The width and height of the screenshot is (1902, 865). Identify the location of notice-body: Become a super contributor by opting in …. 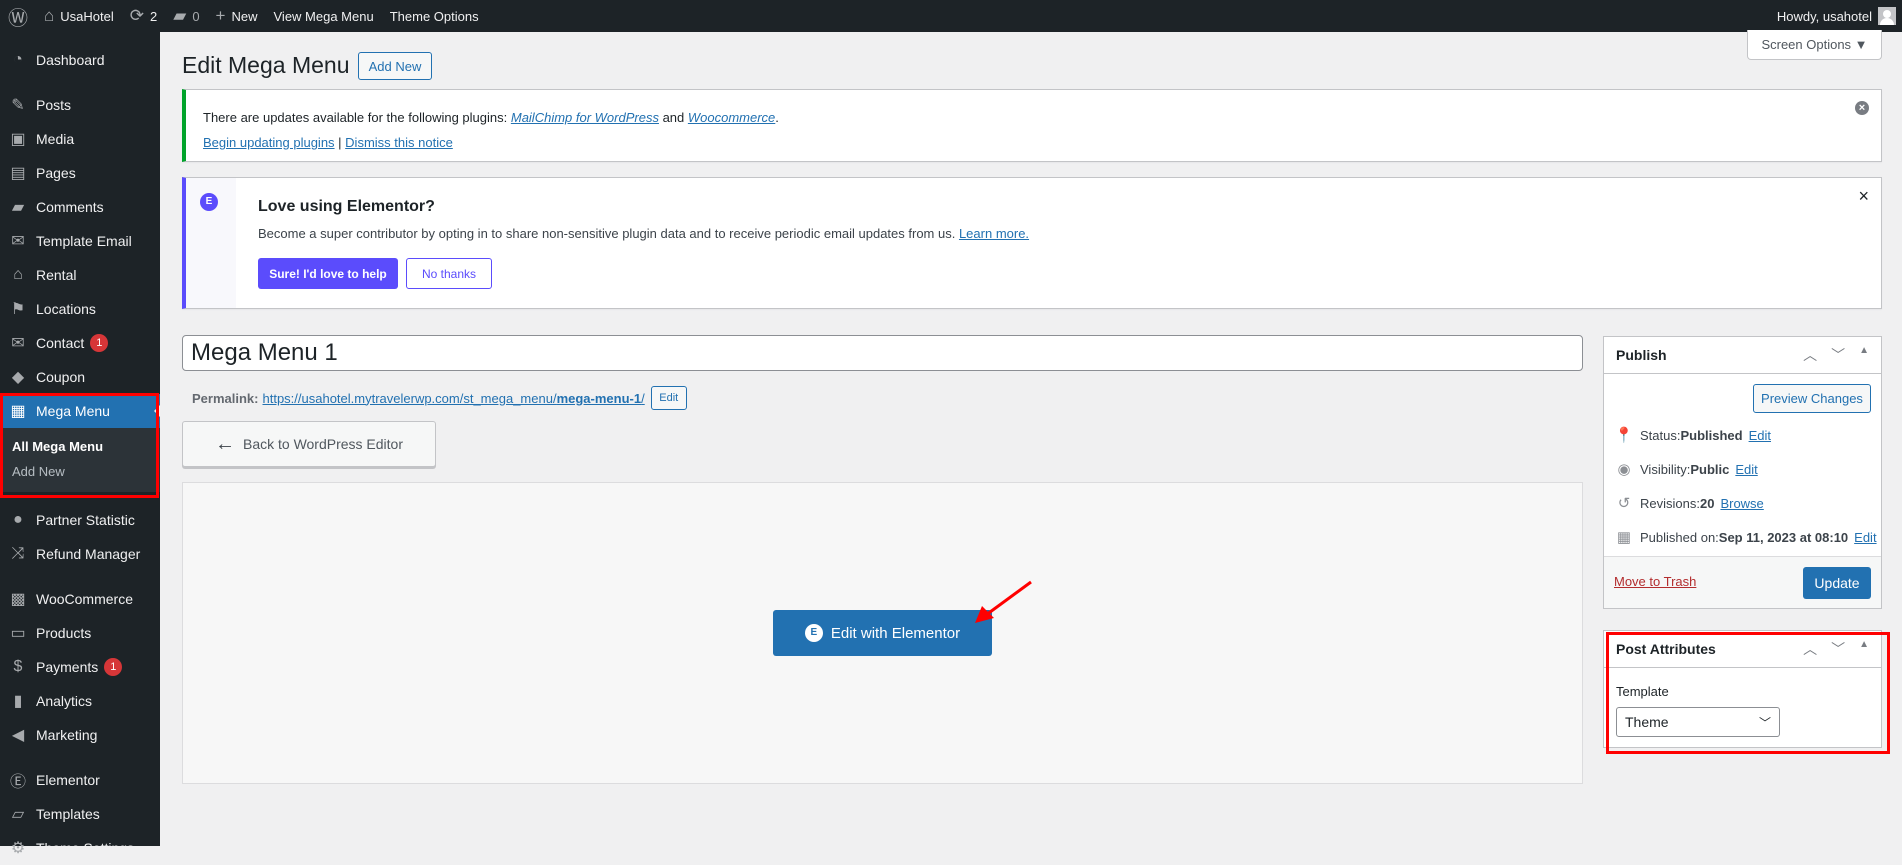
(608, 233).